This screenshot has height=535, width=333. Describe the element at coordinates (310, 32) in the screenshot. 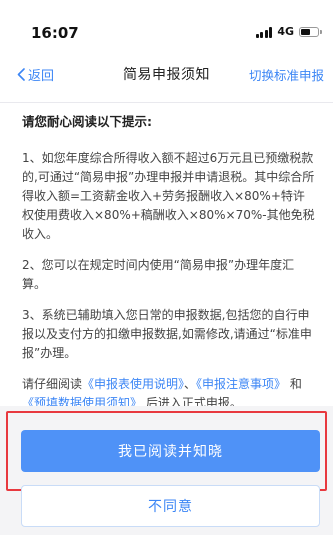

I see `battery-icon` at that location.